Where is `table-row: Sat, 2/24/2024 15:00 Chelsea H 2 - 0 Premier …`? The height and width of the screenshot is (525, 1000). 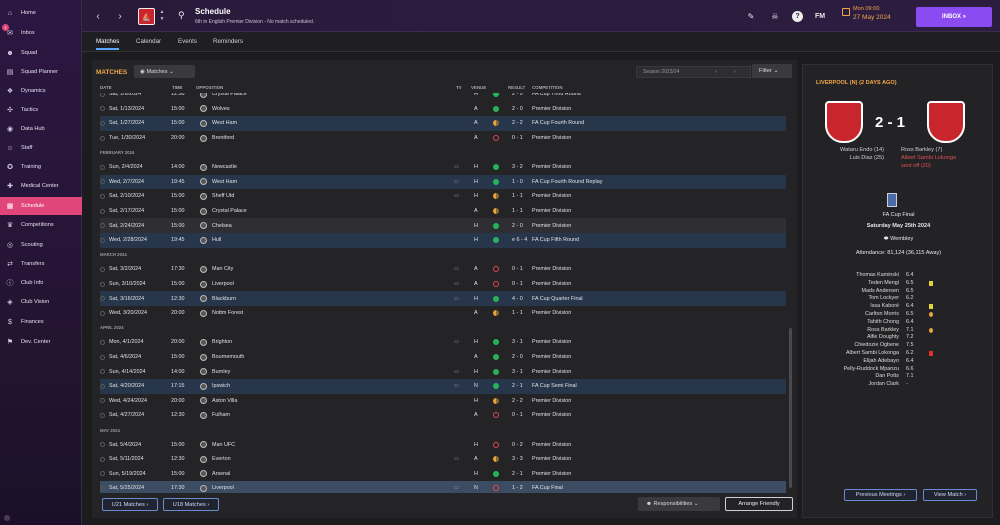 table-row: Sat, 2/24/2024 15:00 Chelsea H 2 - 0 Premier … is located at coordinates (443, 225).